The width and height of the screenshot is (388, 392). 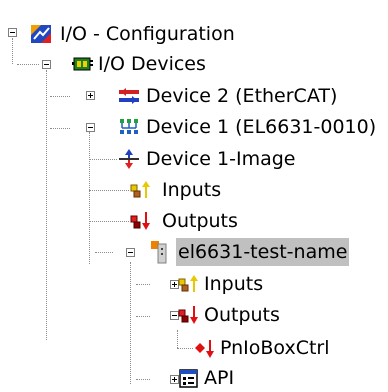 I want to click on tree-node-el6631-test-name: el6631-test-name, so click(x=263, y=252).